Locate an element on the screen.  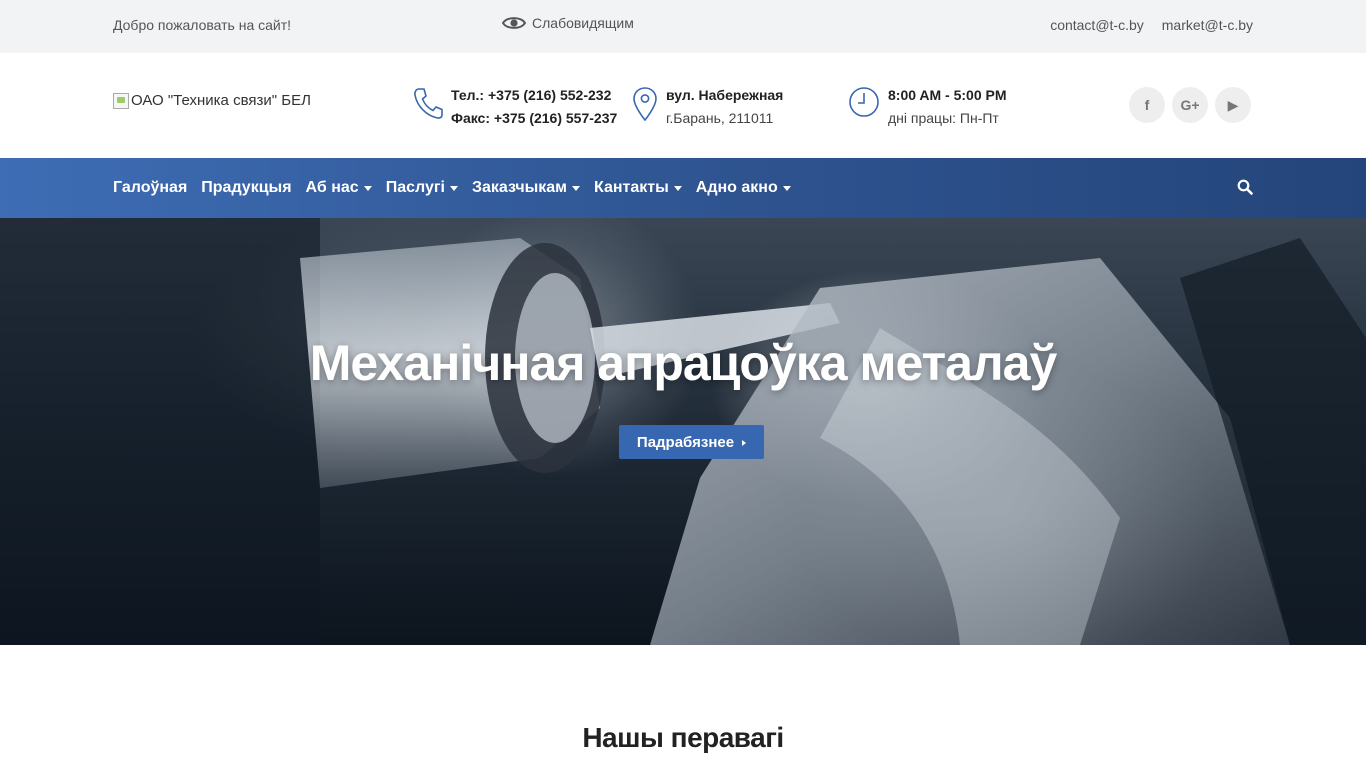
low-vision-label: Слабовидящим is located at coordinates (583, 23).